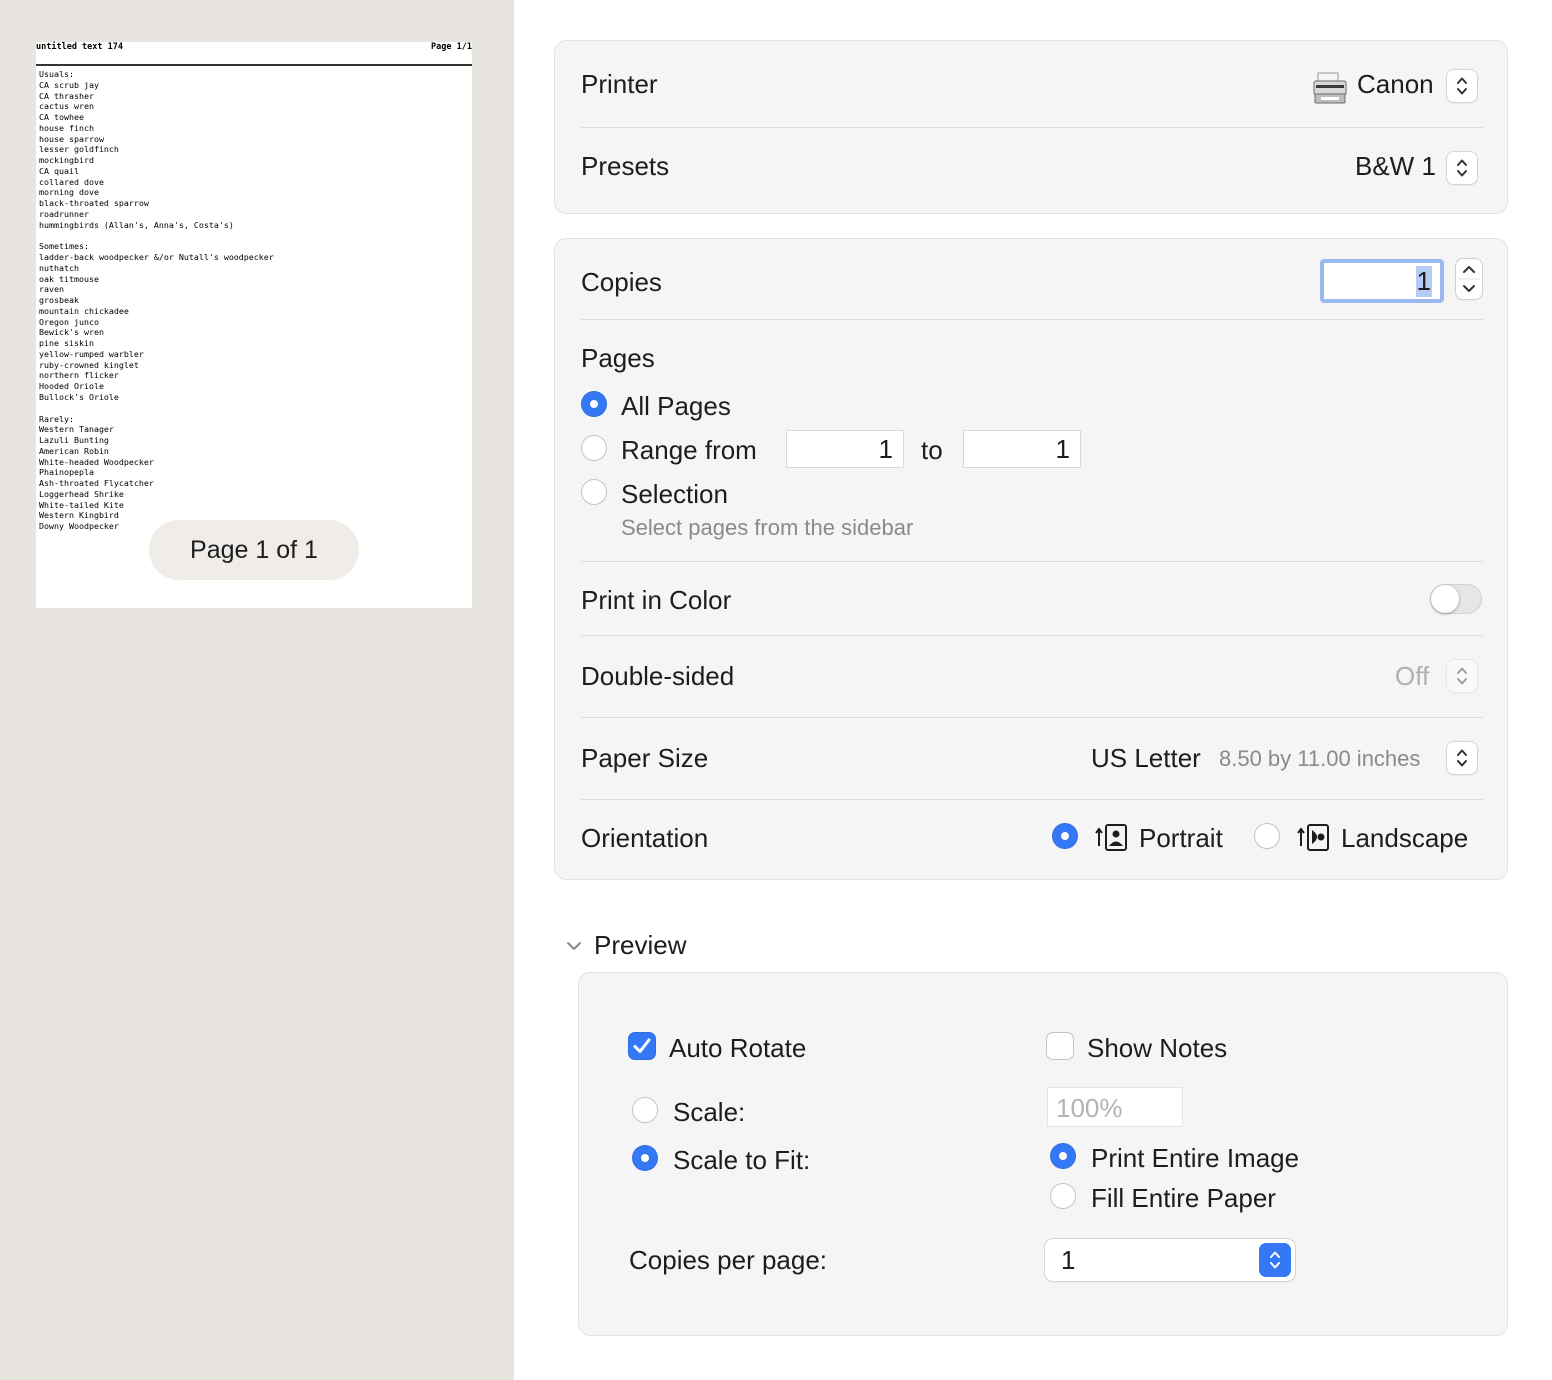 This screenshot has width=1552, height=1380. Describe the element at coordinates (656, 600) in the screenshot. I see `print-in-color-label: Print in Color` at that location.